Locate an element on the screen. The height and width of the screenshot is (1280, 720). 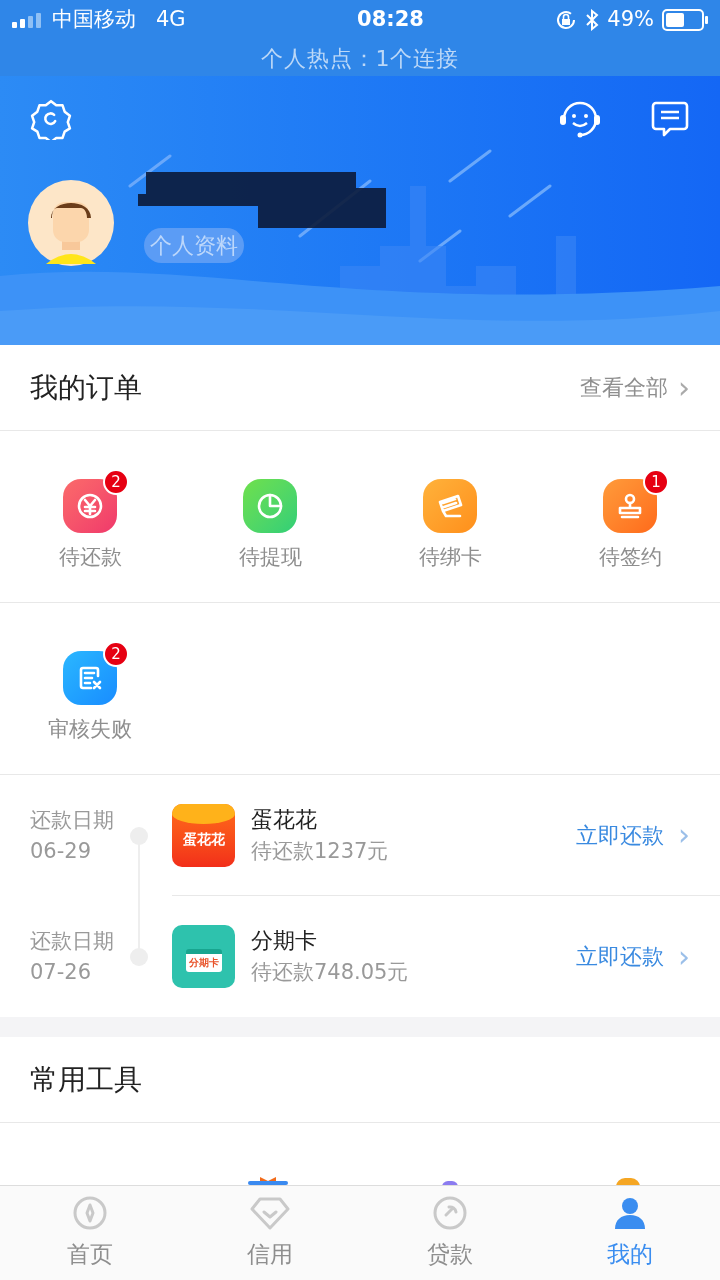
order-item: 2 待还款 is located at coordinates (90, 516).